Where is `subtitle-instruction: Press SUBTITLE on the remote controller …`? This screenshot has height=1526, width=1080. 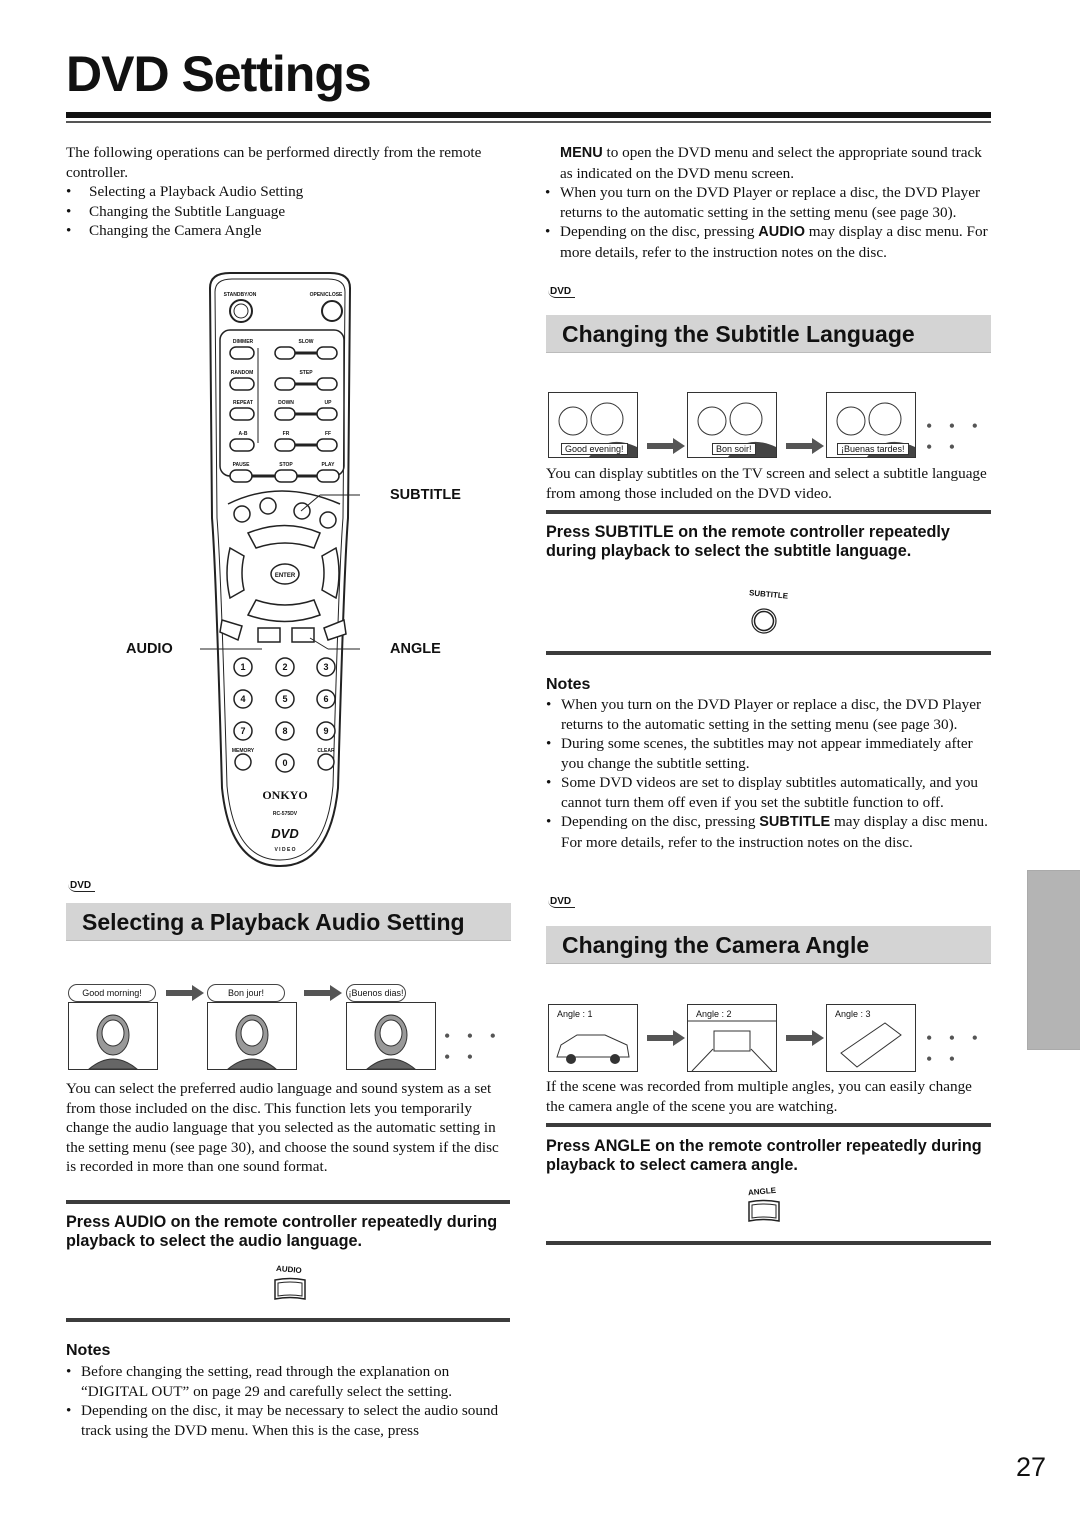
subtitle-instruction: Press SUBTITLE on the remote controller … is located at coordinates (748, 541).